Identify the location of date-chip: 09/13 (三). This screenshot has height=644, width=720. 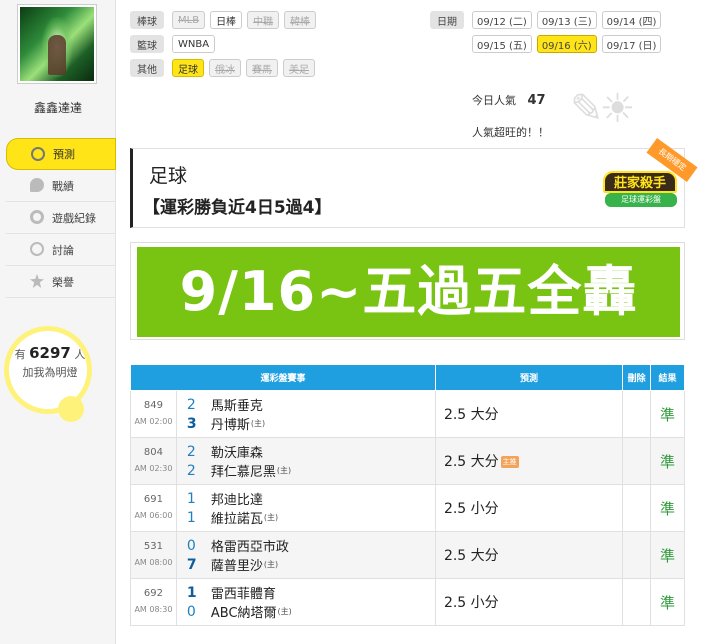
(566, 20).